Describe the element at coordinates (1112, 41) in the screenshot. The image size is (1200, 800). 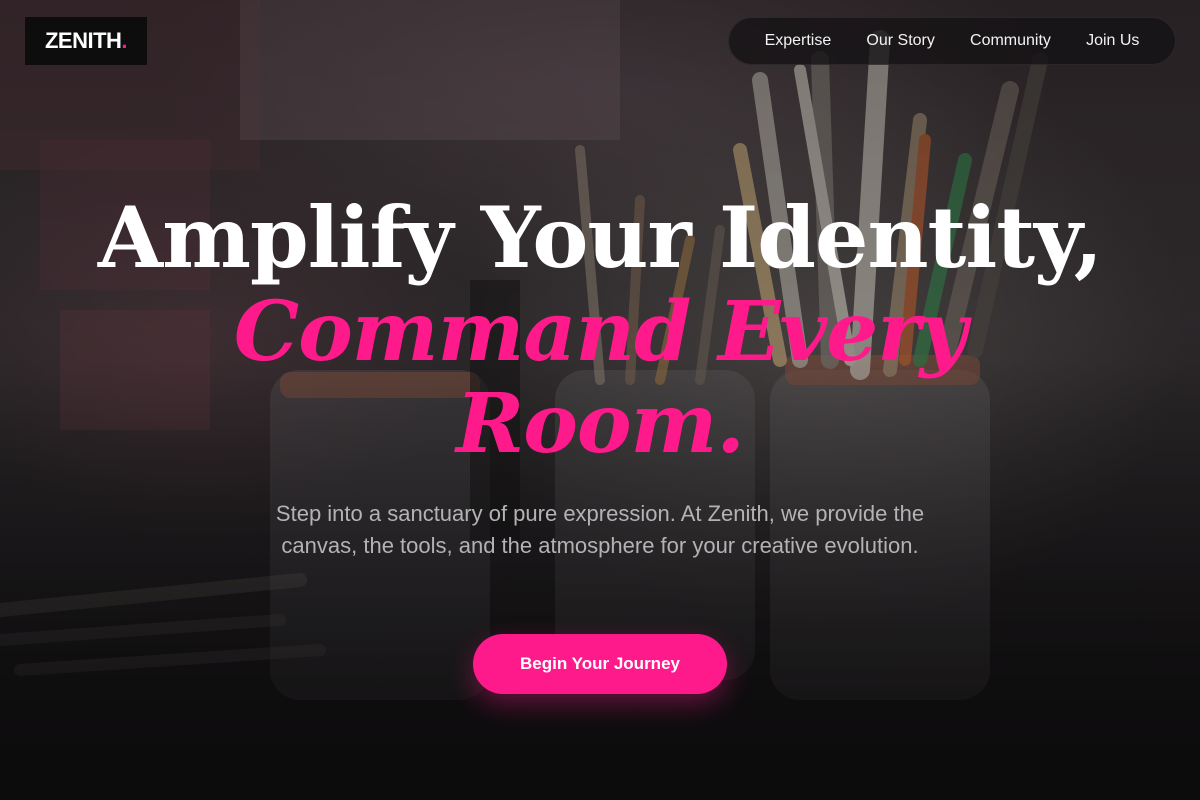
I see `nav-link-join-us: Join Us` at that location.